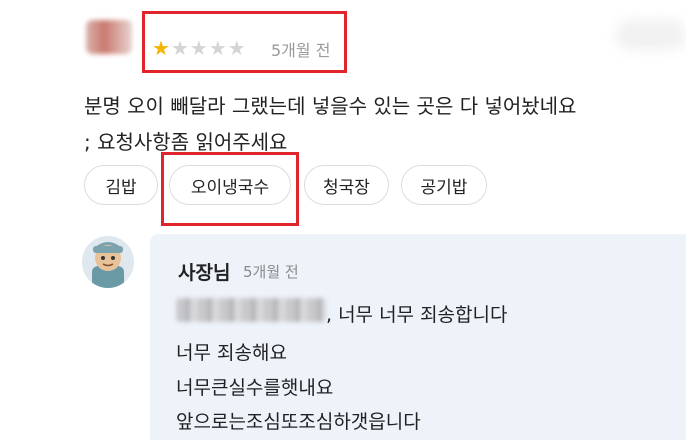 The height and width of the screenshot is (440, 686). What do you see at coordinates (298, 422) in the screenshot?
I see `reply-line-4: 앞으로는조심또조심하갯읍니다` at bounding box center [298, 422].